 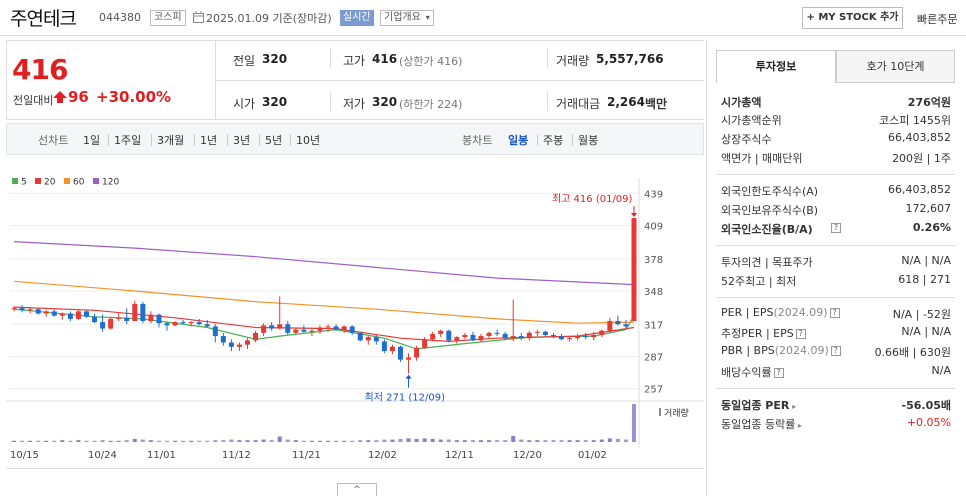 What do you see at coordinates (676, 413) in the screenshot?
I see `volume-label: 거래량` at bounding box center [676, 413].